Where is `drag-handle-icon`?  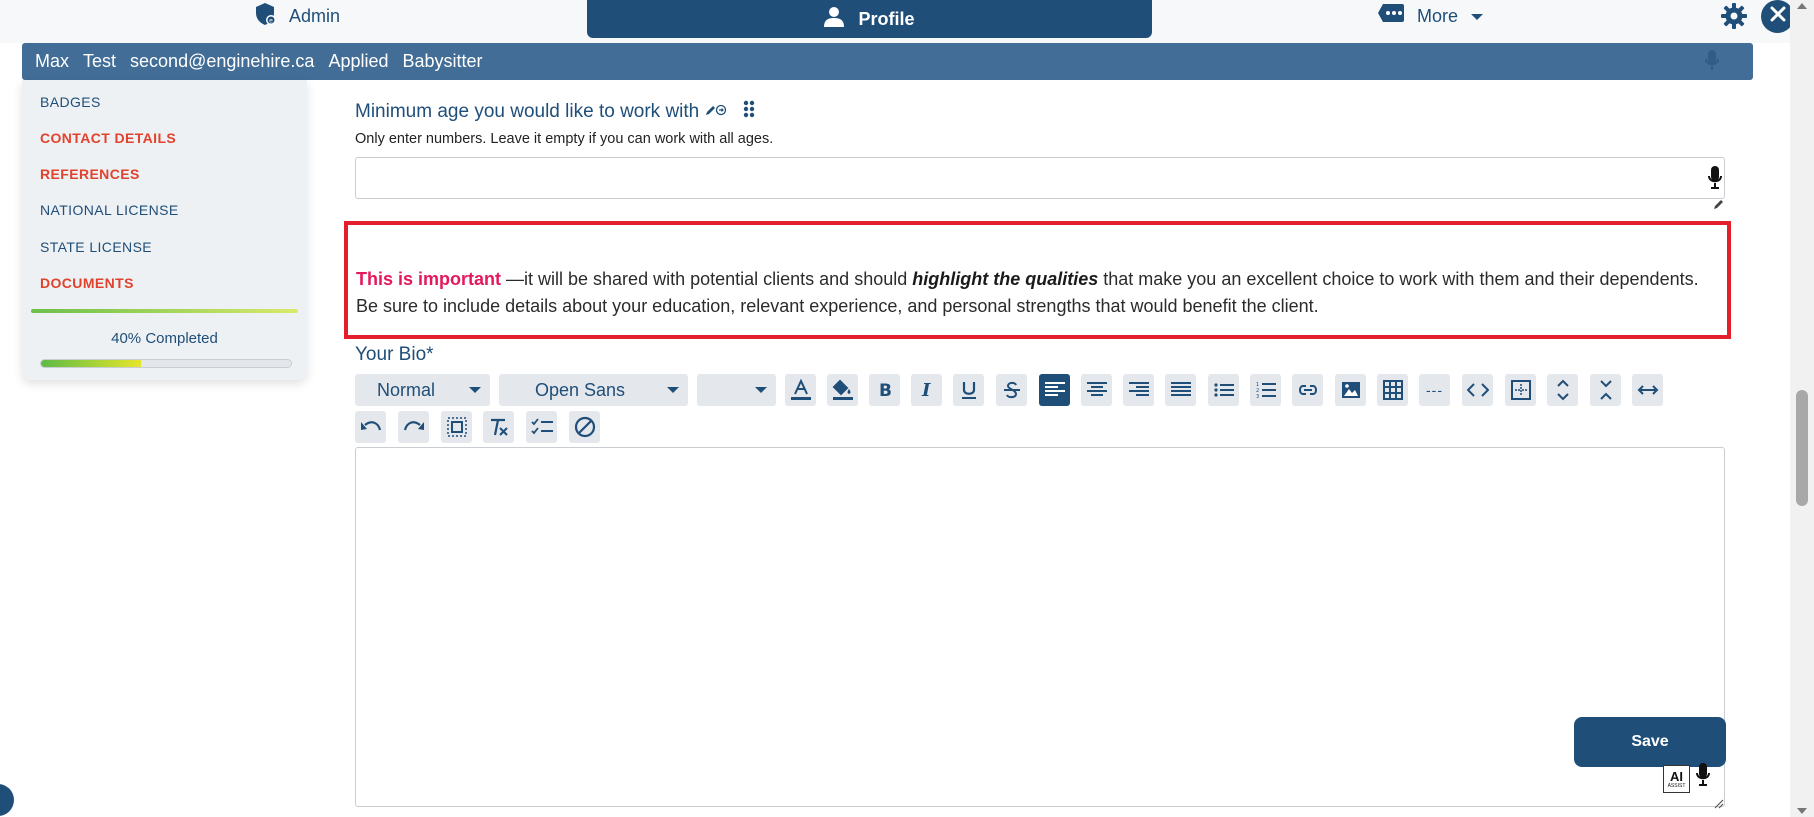
drag-handle-icon is located at coordinates (749, 112).